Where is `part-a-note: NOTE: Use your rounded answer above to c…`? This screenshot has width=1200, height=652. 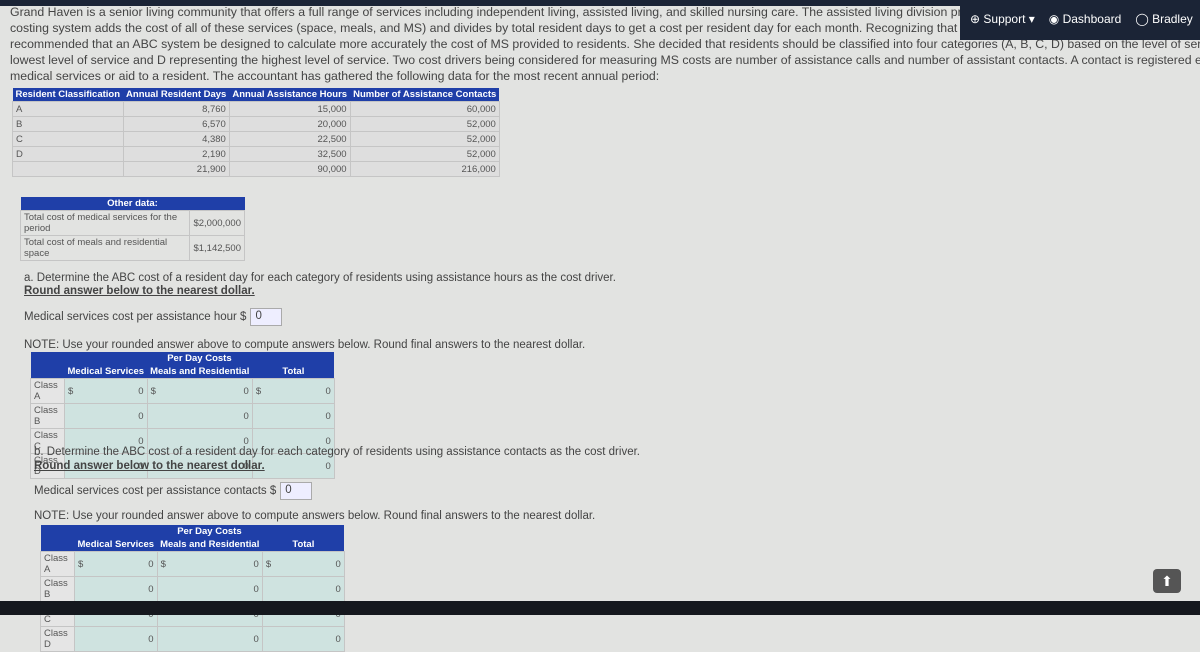
part-a-note: NOTE: Use your rounded answer above to c… is located at coordinates (305, 345).